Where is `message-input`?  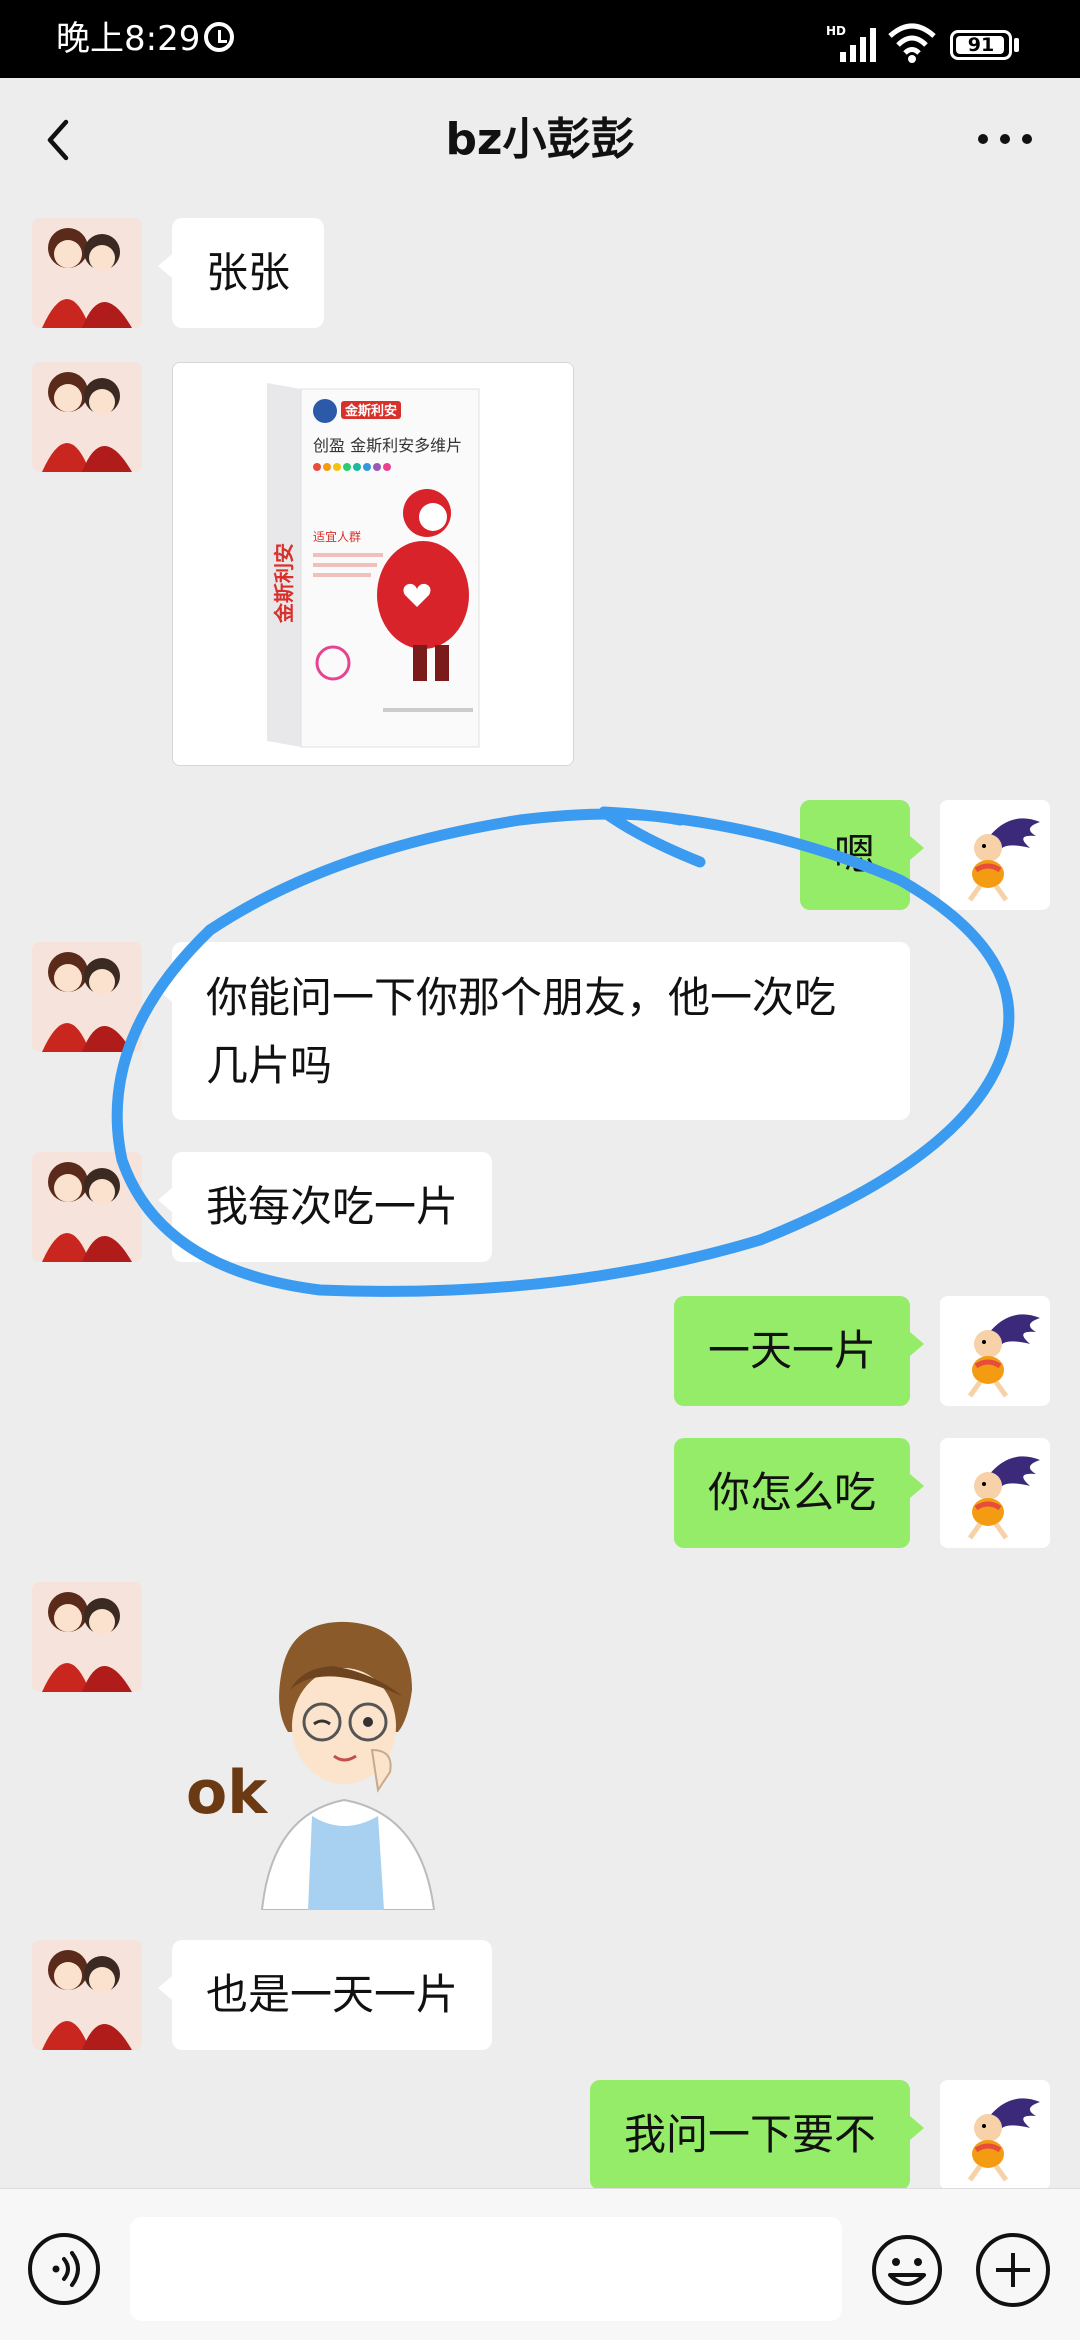 message-input is located at coordinates (486, 2269).